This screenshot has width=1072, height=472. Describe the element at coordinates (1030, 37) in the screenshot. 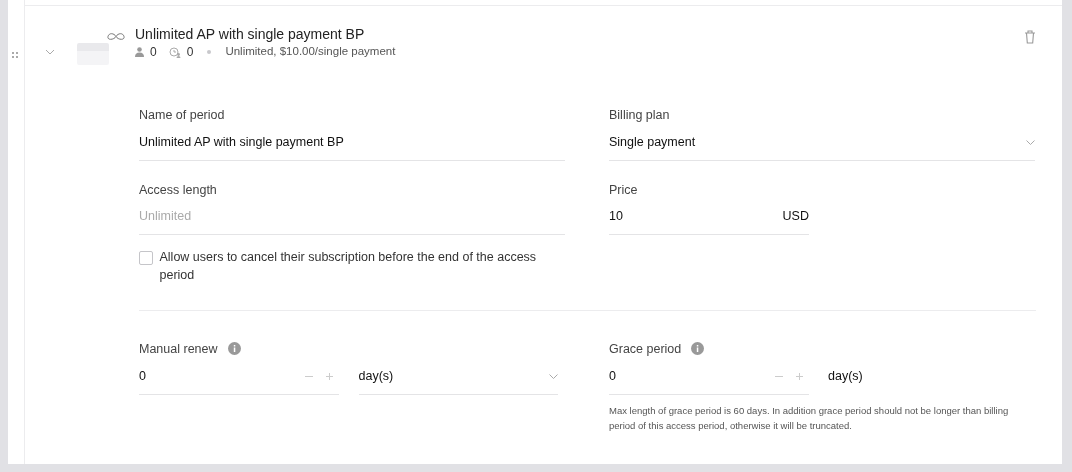

I see `trash-icon` at that location.